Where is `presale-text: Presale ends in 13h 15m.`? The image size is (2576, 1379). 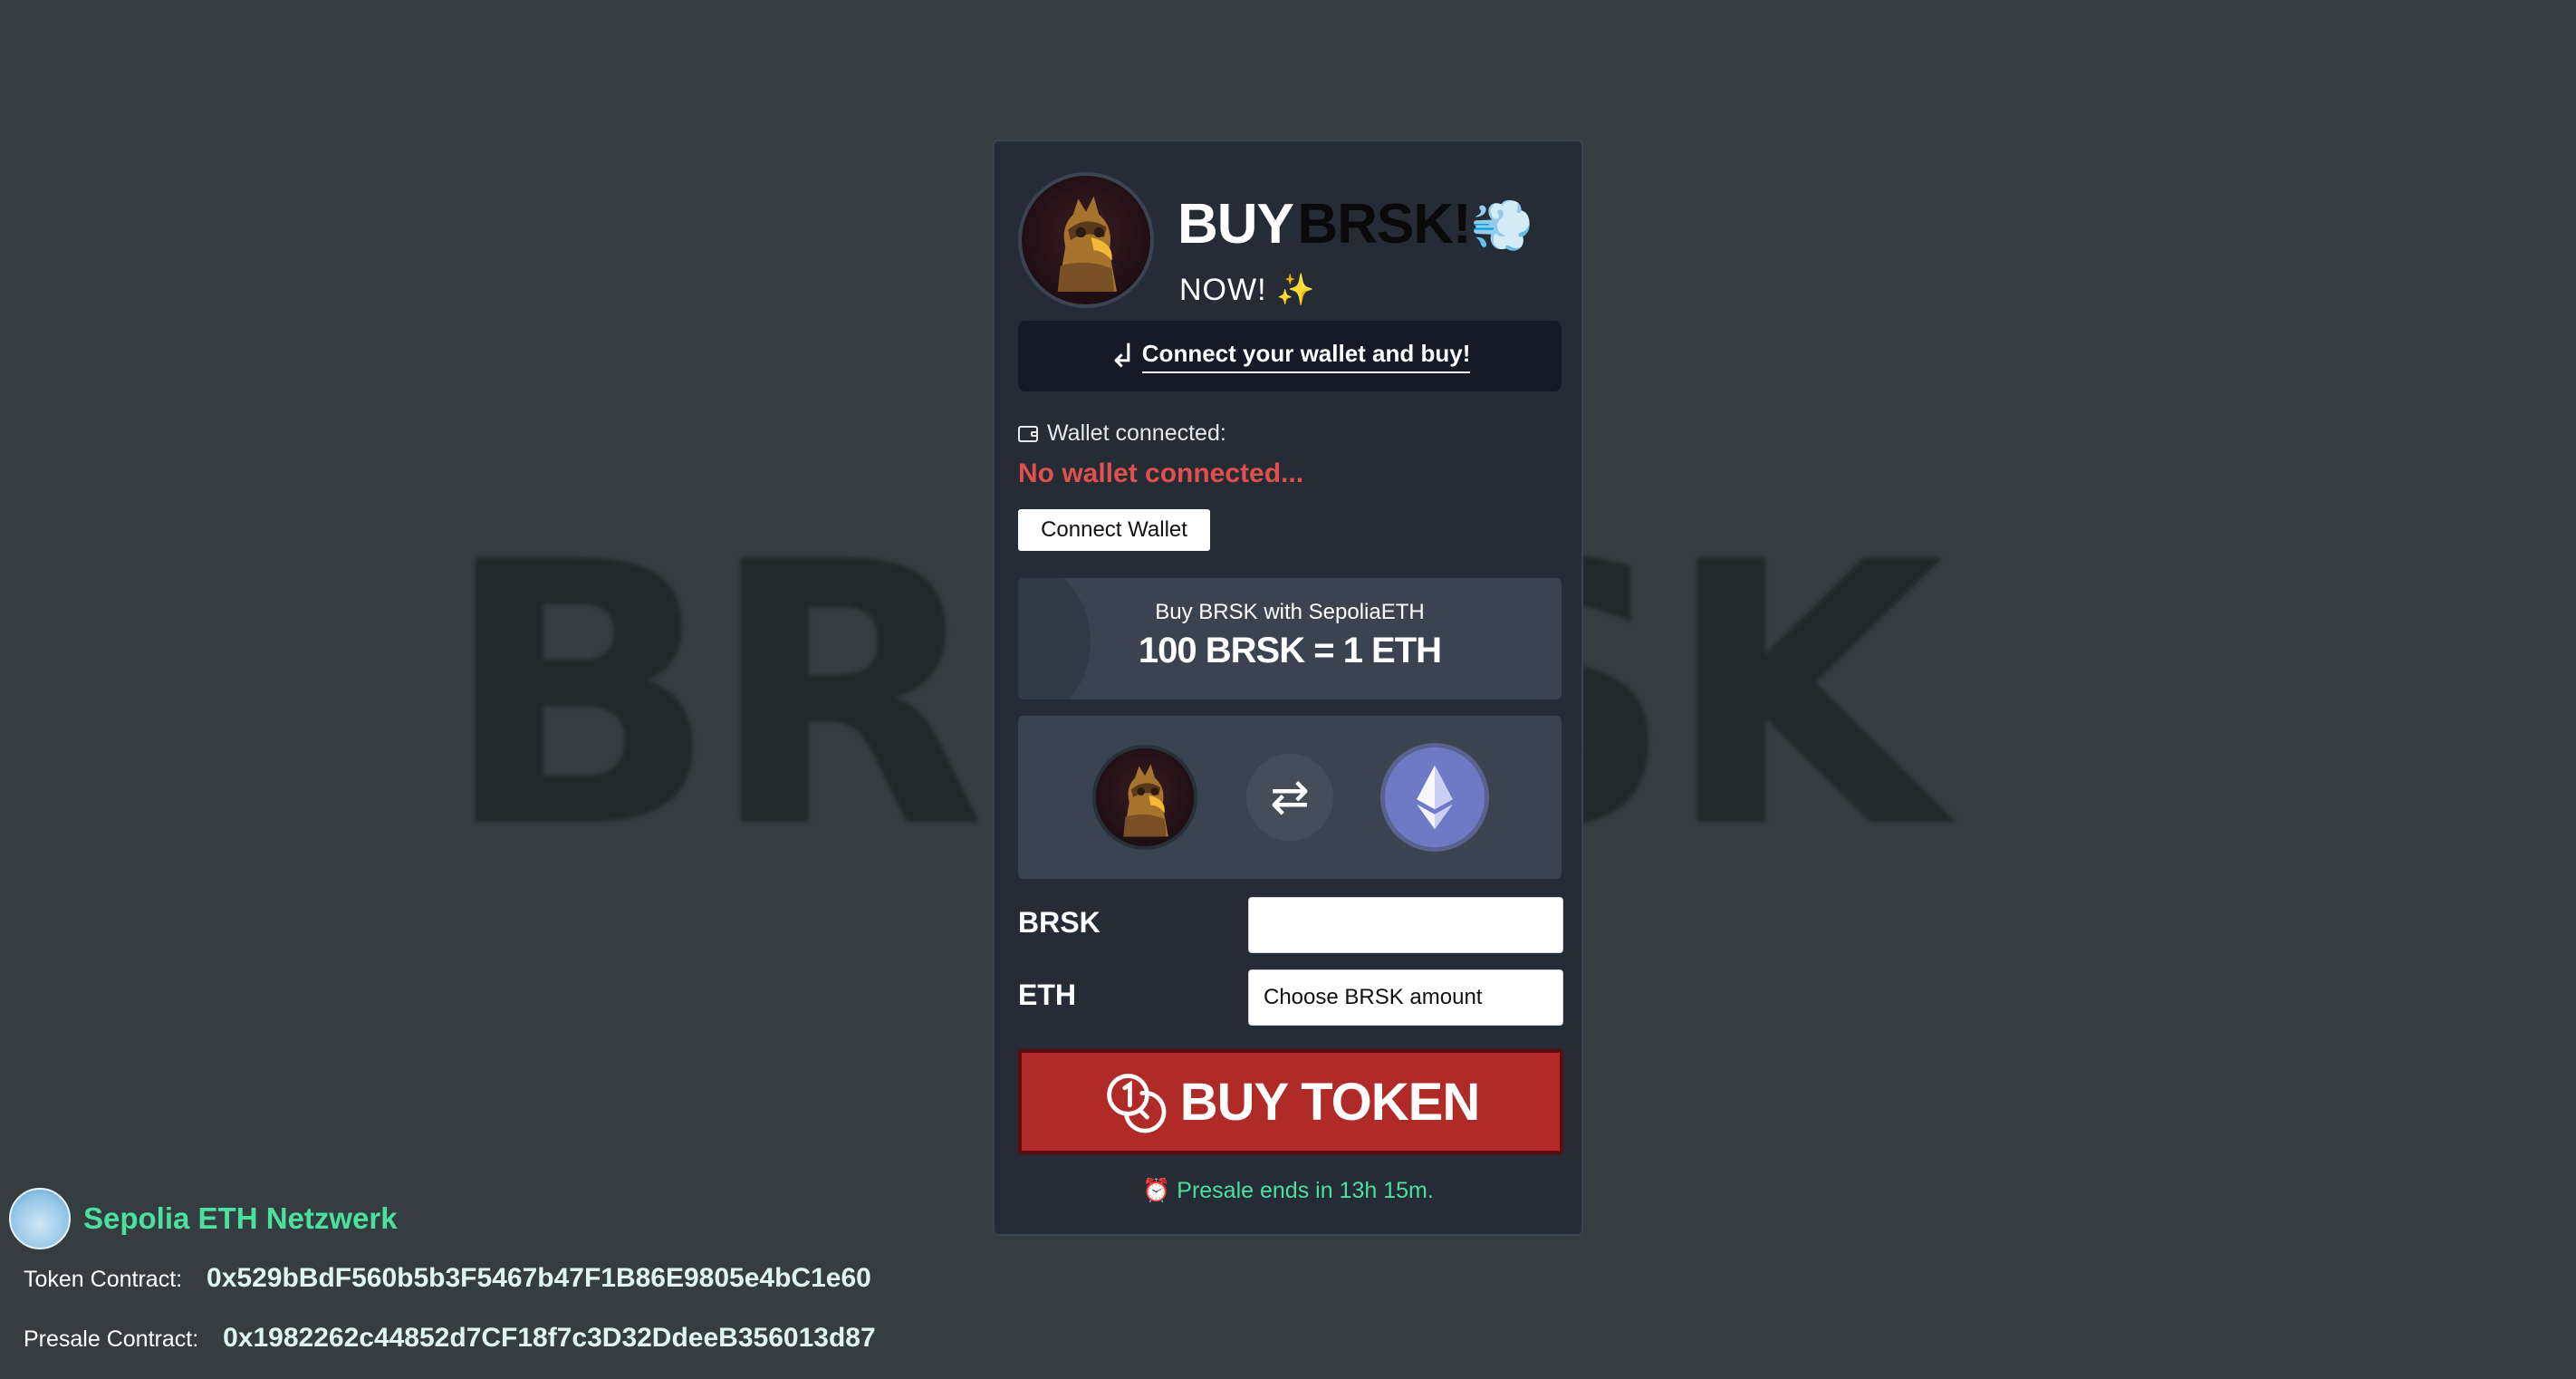
presale-text: Presale ends in 13h 15m. is located at coordinates (1305, 1190).